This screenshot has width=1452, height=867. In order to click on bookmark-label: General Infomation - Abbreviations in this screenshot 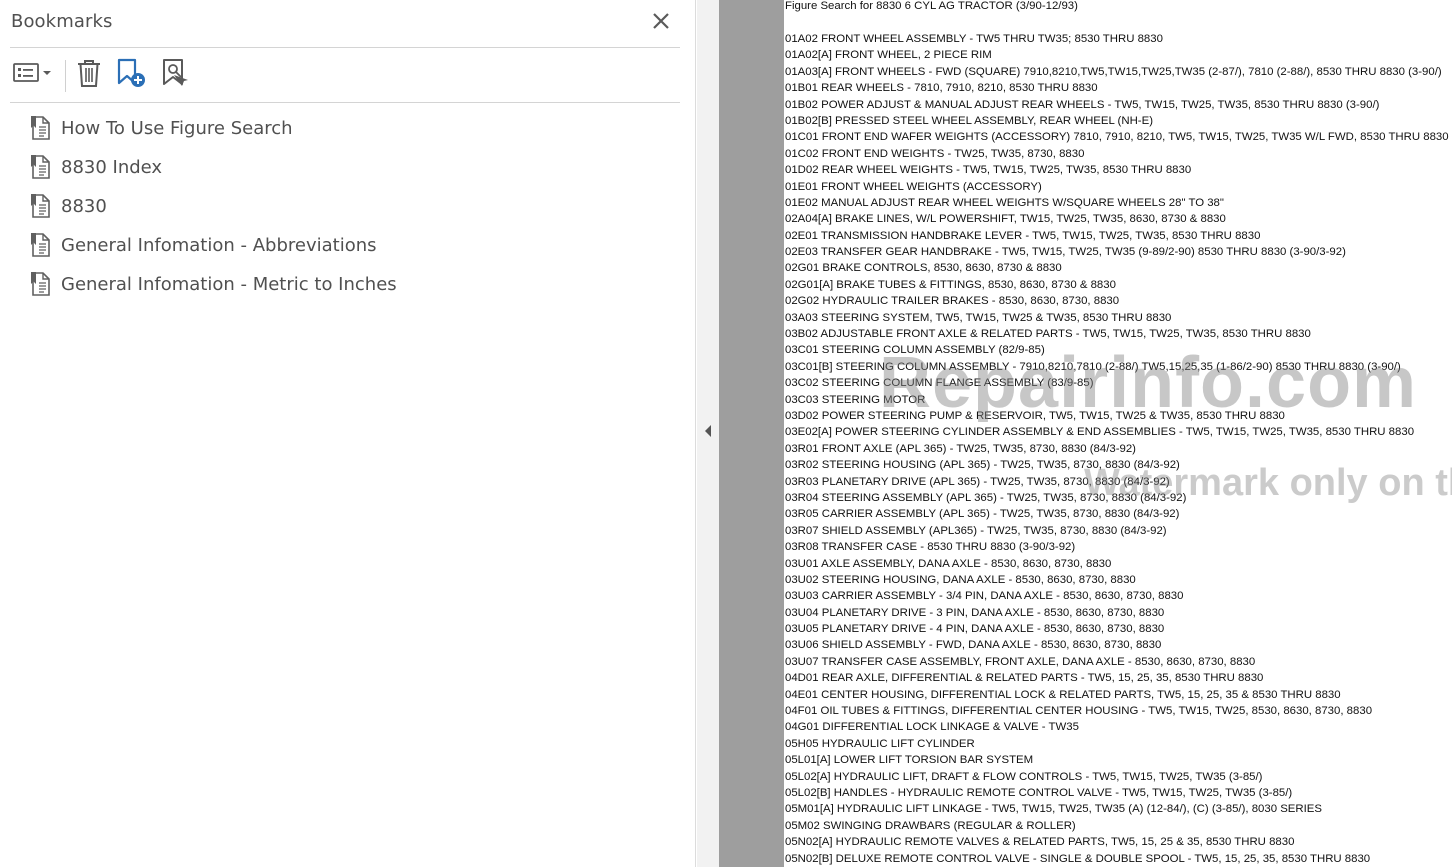, I will do `click(219, 245)`.